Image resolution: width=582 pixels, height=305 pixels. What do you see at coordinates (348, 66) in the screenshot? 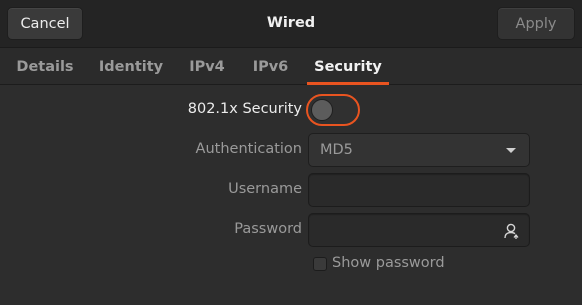
I see `tab-security: Security` at bounding box center [348, 66].